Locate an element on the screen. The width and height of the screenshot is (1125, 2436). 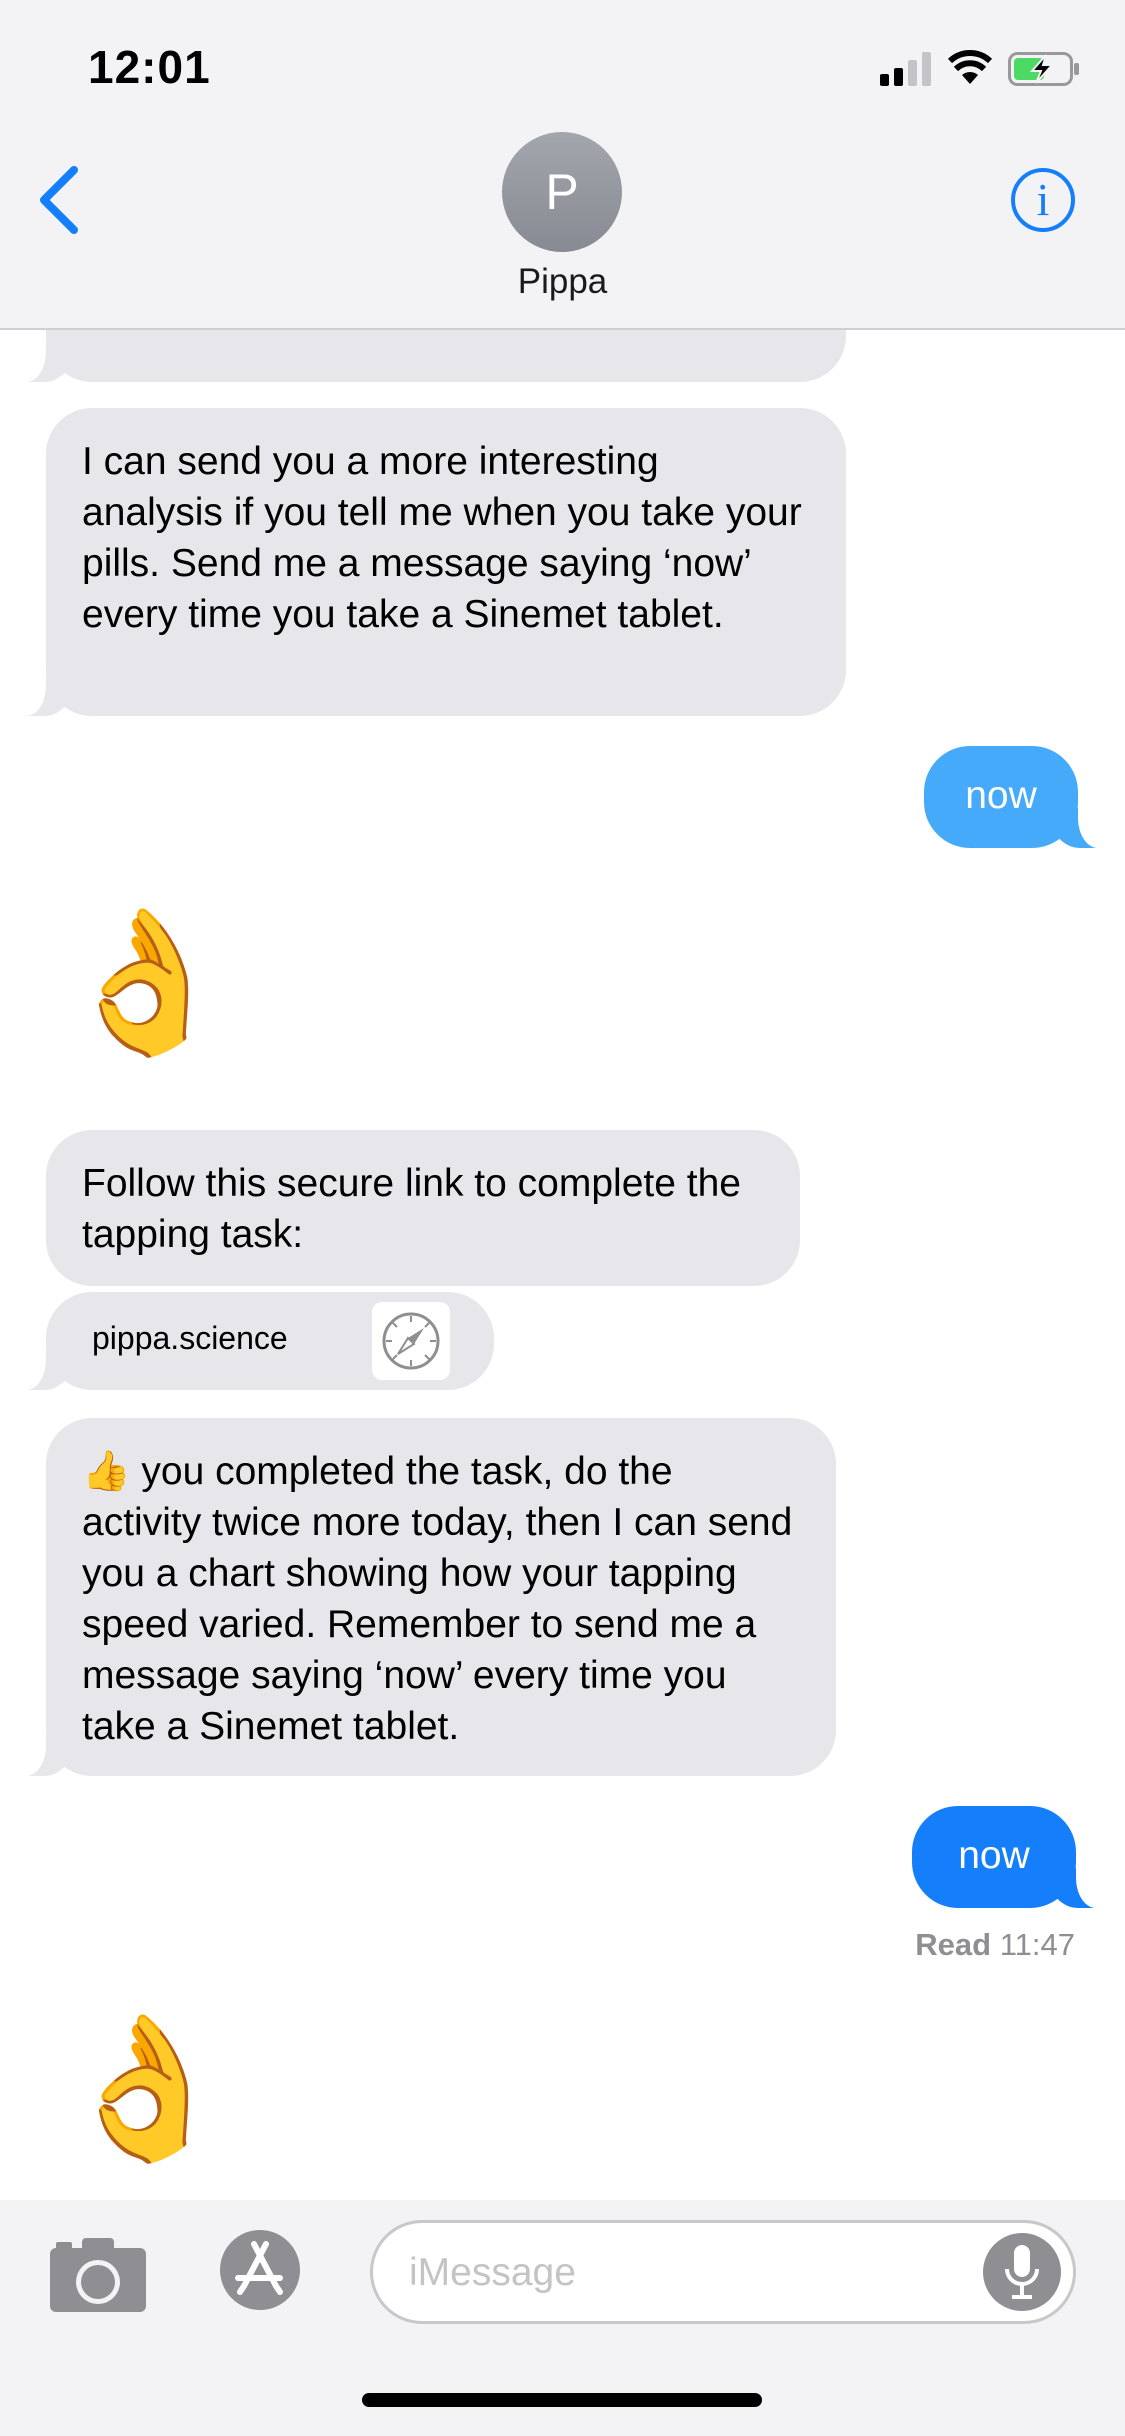
back-button is located at coordinates (60, 200).